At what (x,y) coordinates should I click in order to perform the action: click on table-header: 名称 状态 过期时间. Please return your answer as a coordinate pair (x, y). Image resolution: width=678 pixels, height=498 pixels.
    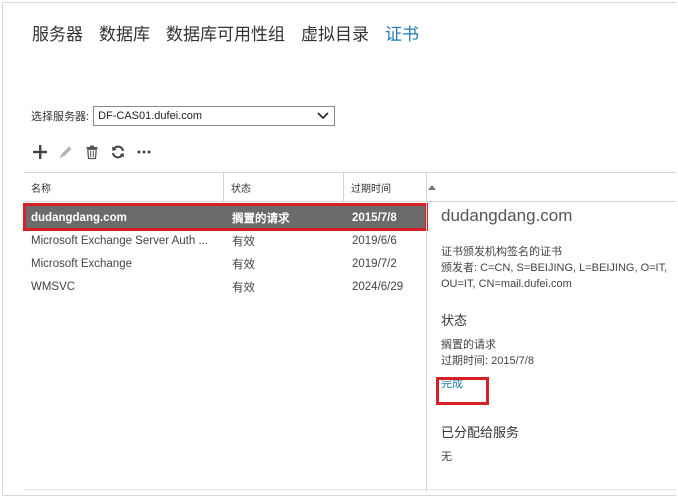
    Looking at the image, I should click on (350, 187).